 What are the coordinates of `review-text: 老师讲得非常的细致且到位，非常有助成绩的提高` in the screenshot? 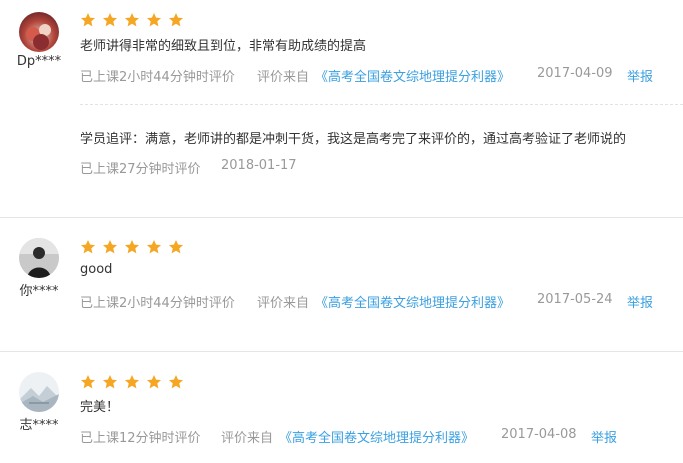 It's located at (223, 46).